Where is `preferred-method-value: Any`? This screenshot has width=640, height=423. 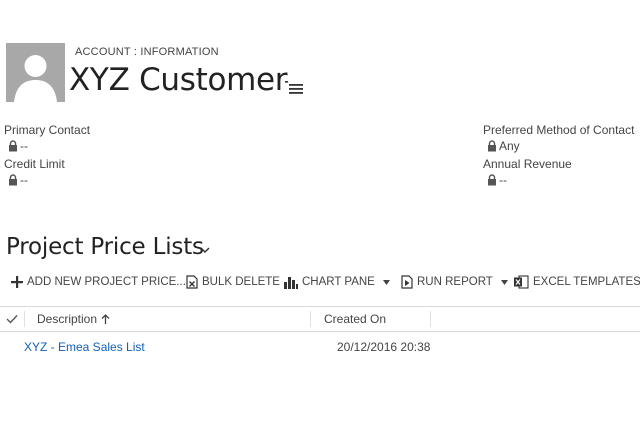 preferred-method-value: Any is located at coordinates (503, 146).